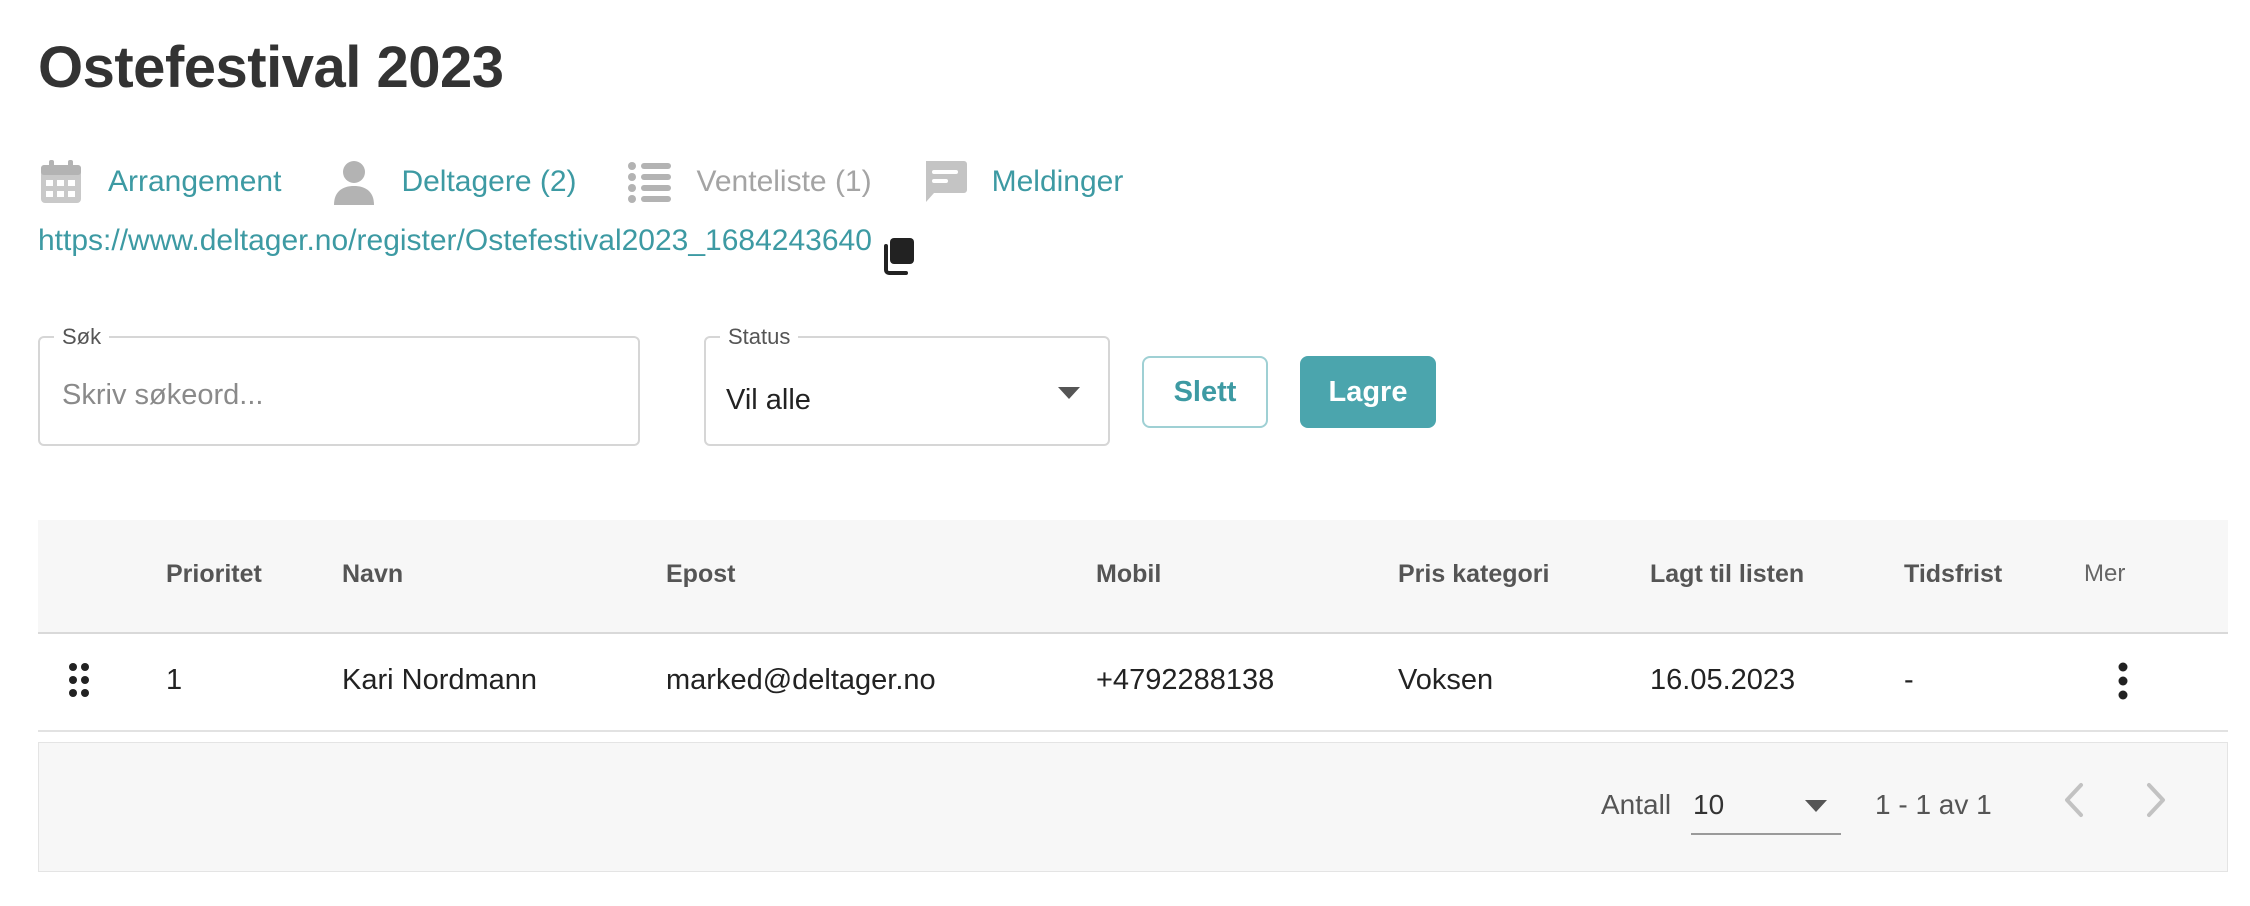 This screenshot has height=906, width=2250. I want to click on status-select: Status Vil alle, so click(907, 385).